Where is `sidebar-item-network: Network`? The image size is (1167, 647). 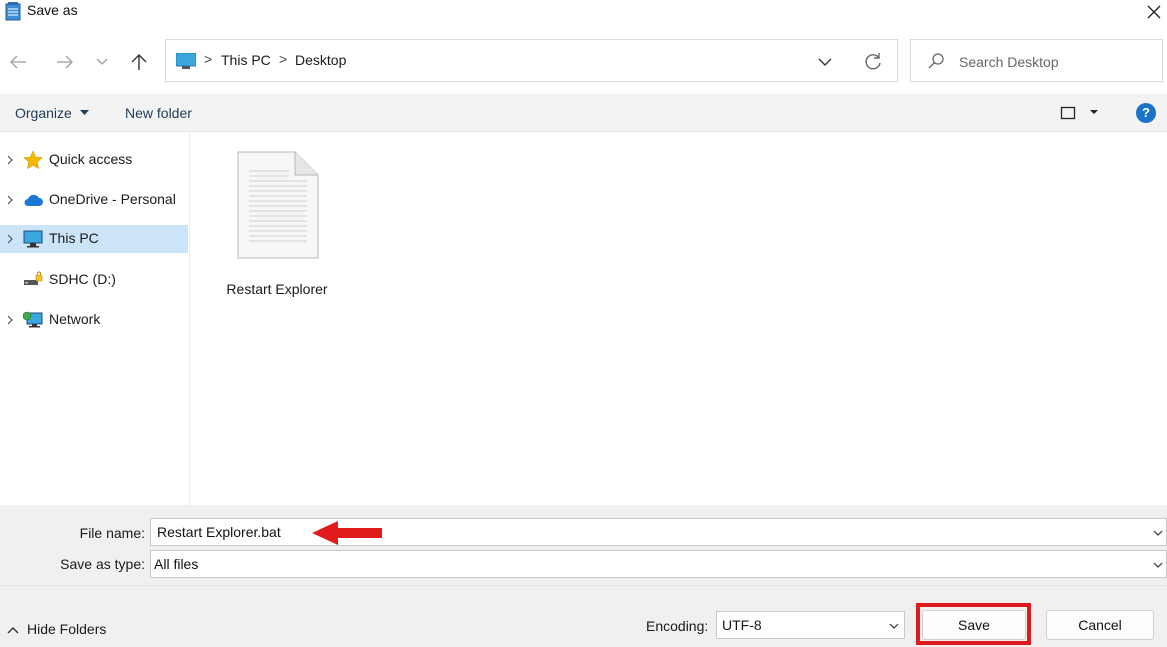
sidebar-item-network: Network is located at coordinates (94, 320).